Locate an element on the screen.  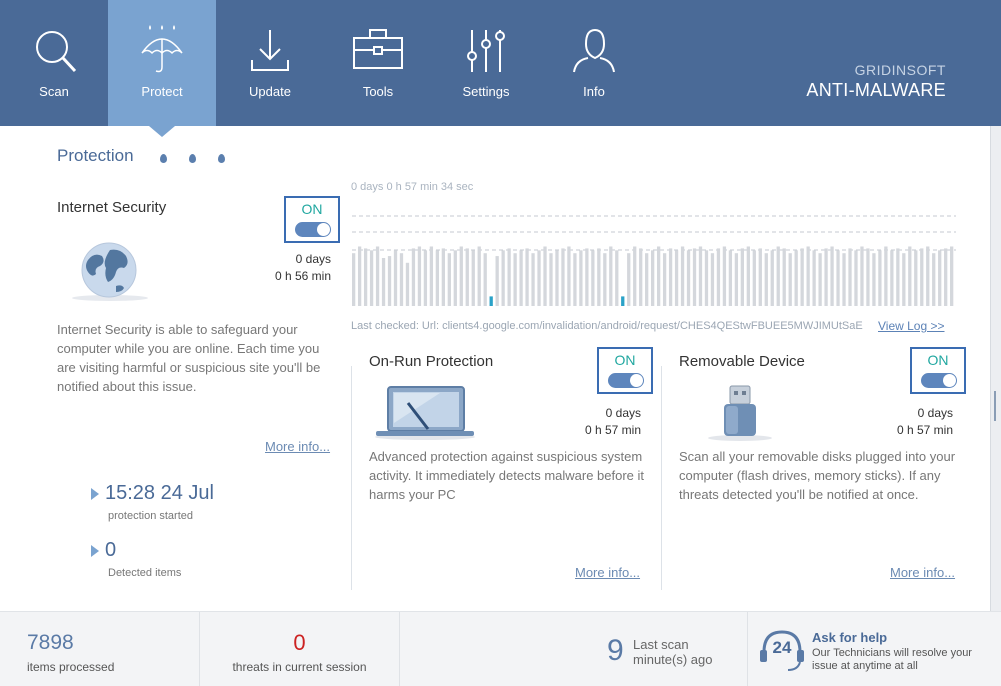
duration-time: 0 h 56 min is located at coordinates (302, 276).